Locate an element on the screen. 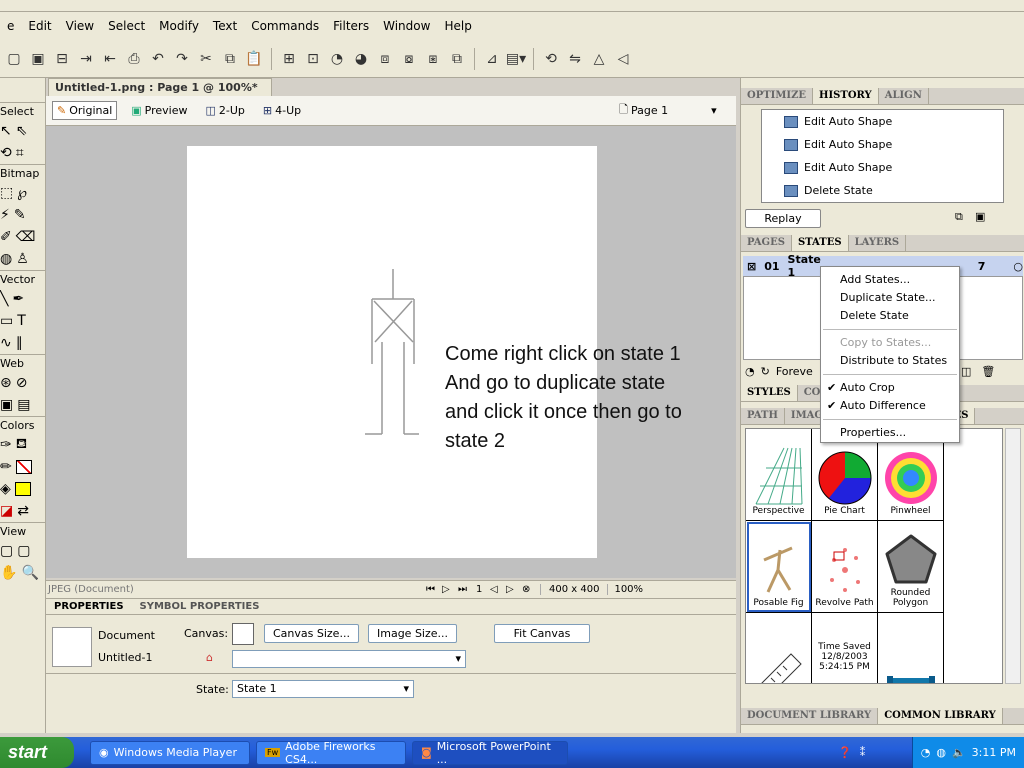 This screenshot has height=768, width=1024. menu-item-auto-difference: ✔ Auto Difference is located at coordinates (890, 406).